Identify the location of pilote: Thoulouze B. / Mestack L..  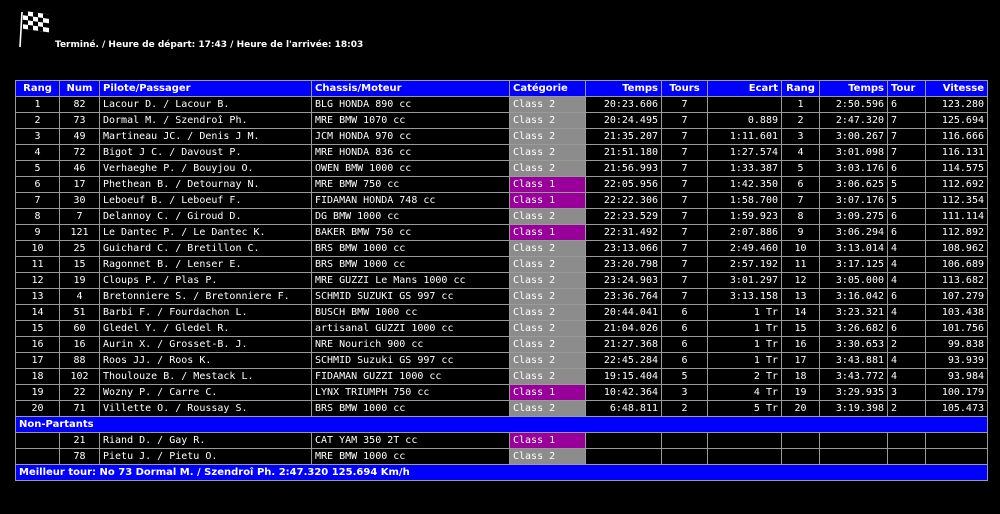
(205, 376).